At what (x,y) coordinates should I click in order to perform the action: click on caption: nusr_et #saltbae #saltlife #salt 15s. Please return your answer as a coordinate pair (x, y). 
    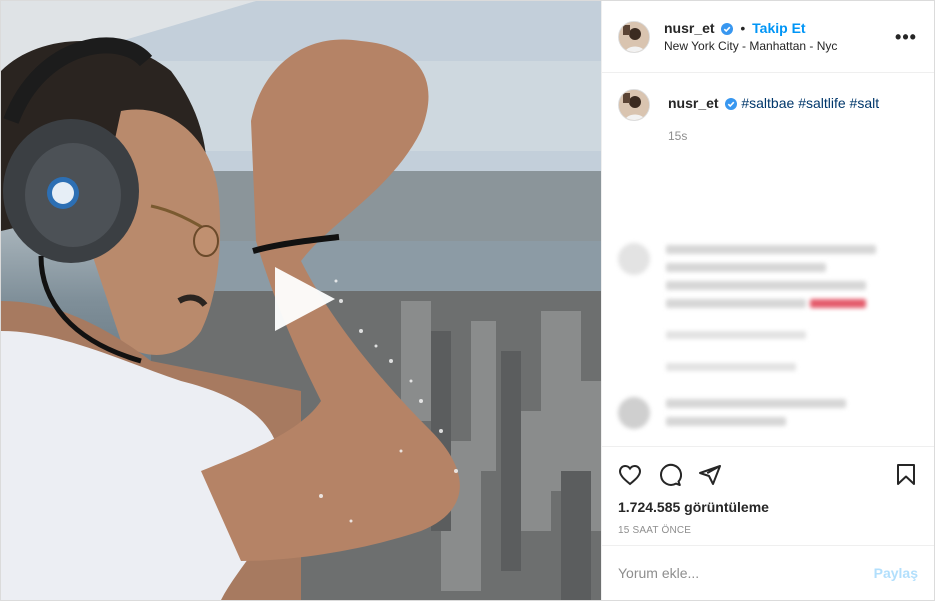
    Looking at the image, I should click on (768, 116).